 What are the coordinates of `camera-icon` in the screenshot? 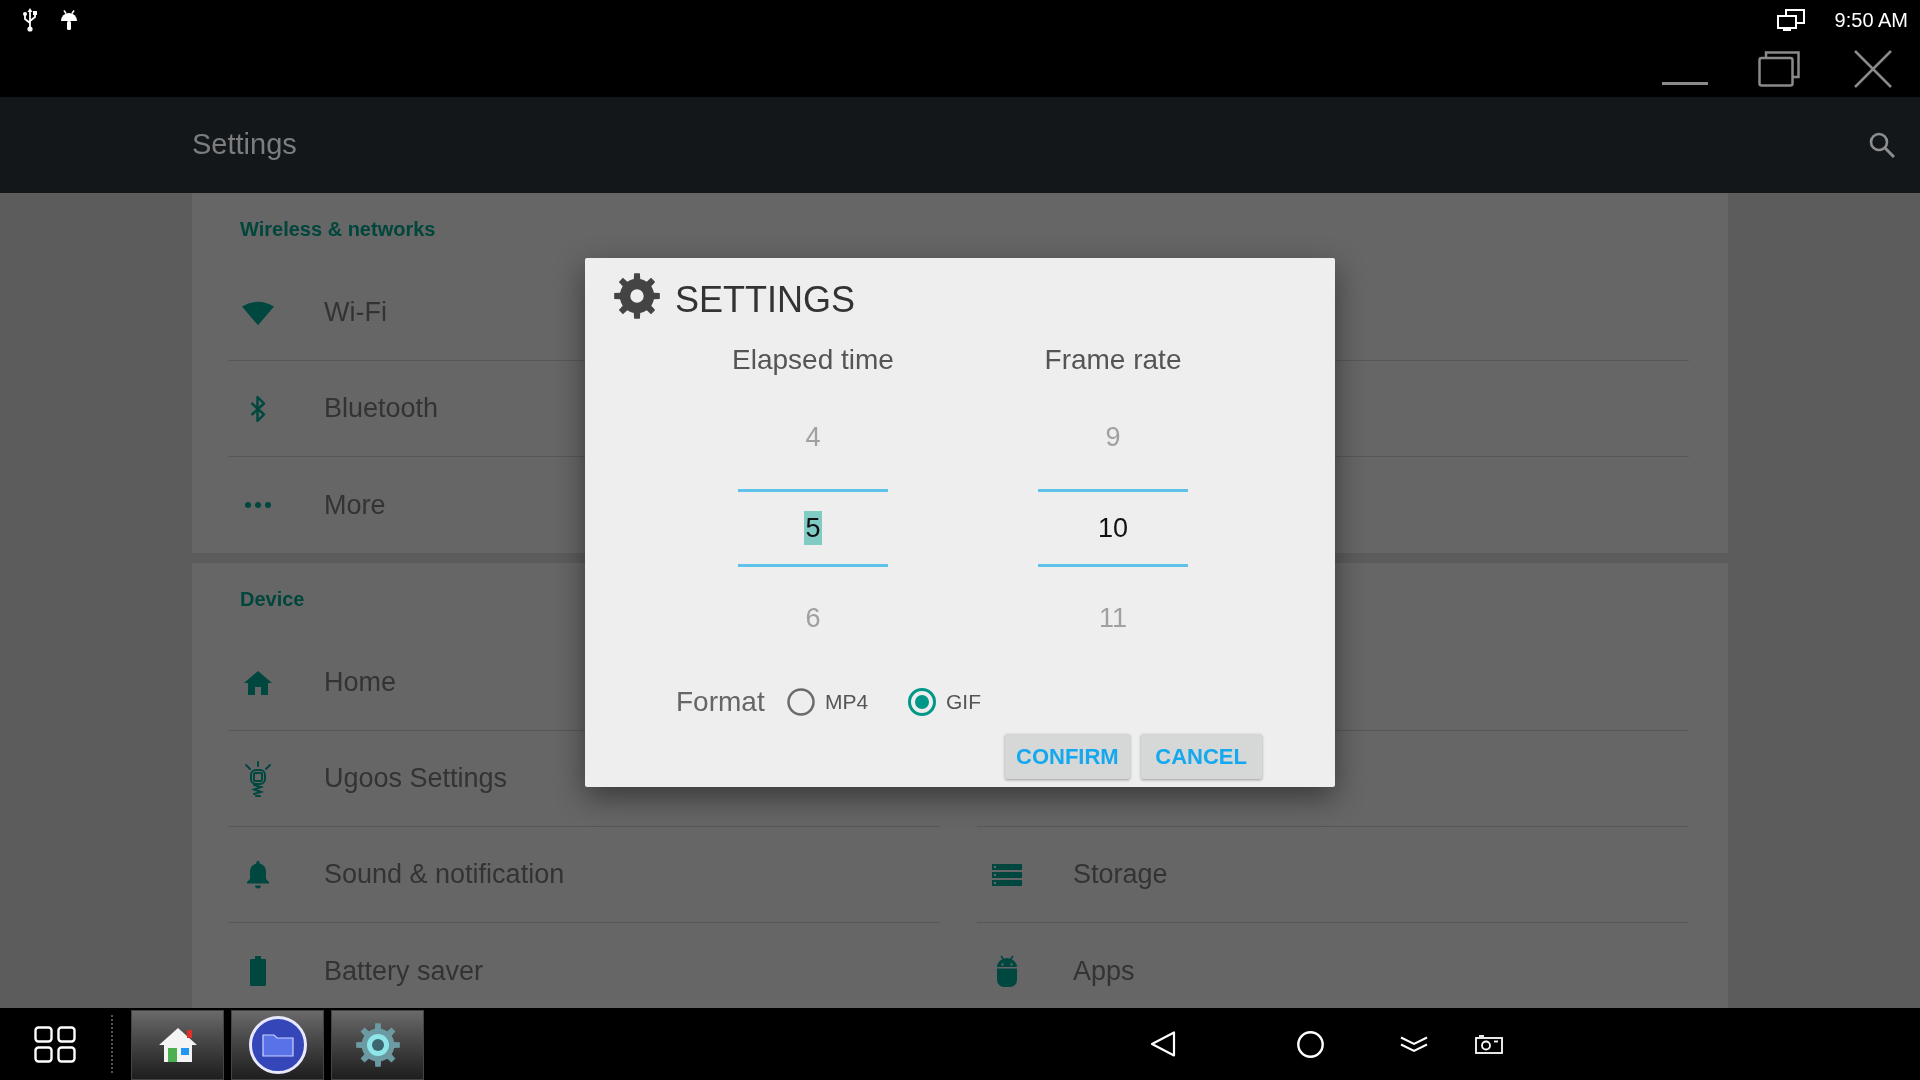 It's located at (1489, 1044).